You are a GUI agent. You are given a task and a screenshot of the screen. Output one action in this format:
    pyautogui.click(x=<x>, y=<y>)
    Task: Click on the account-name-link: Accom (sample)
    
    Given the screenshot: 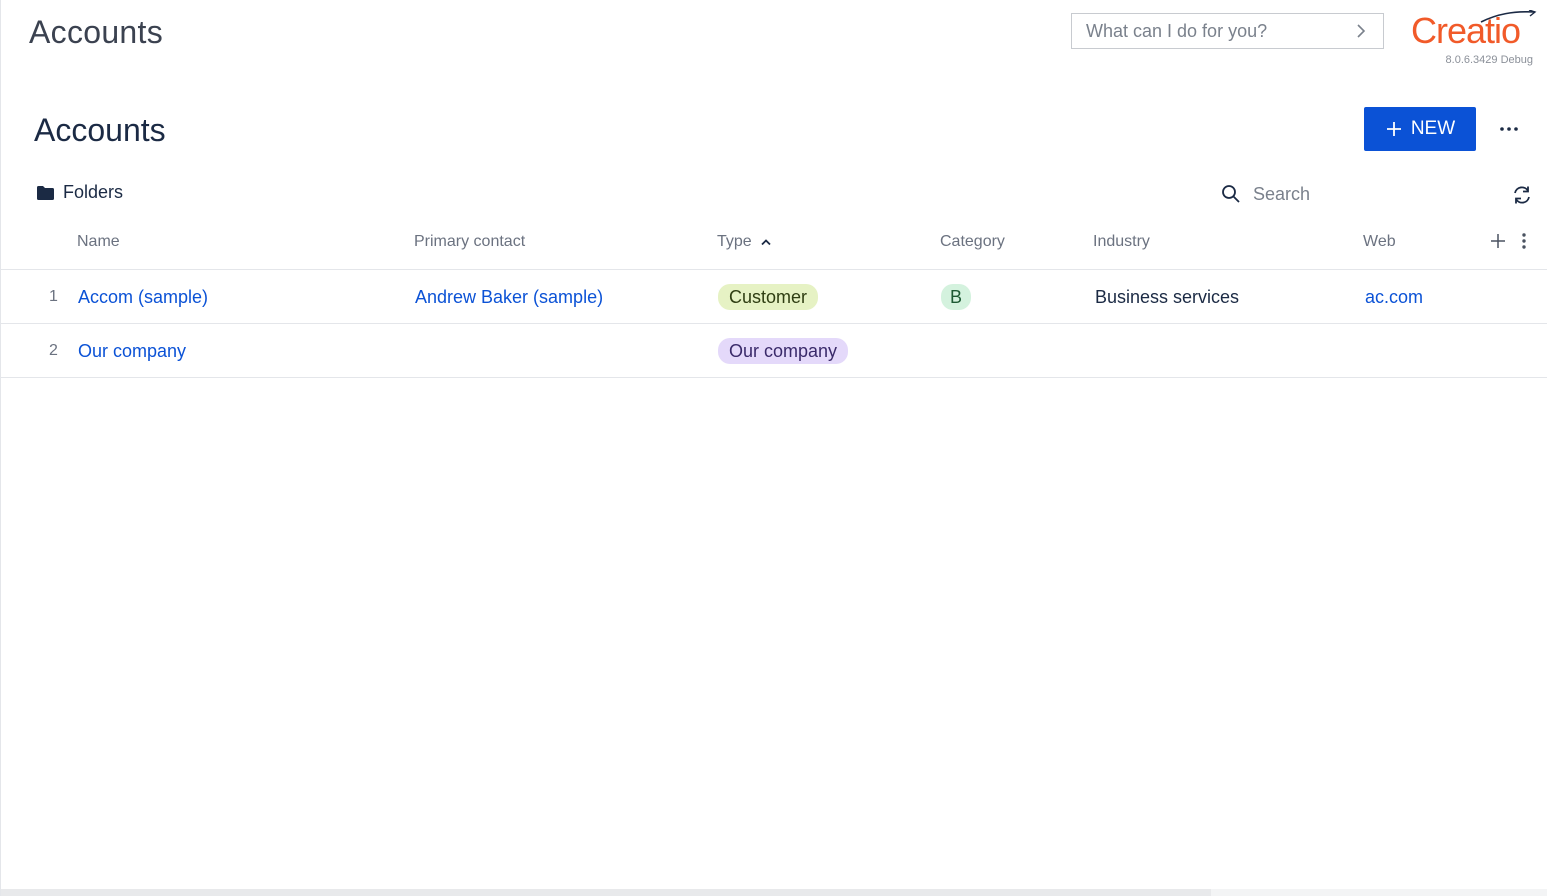 What is the action you would take?
    pyautogui.click(x=143, y=297)
    